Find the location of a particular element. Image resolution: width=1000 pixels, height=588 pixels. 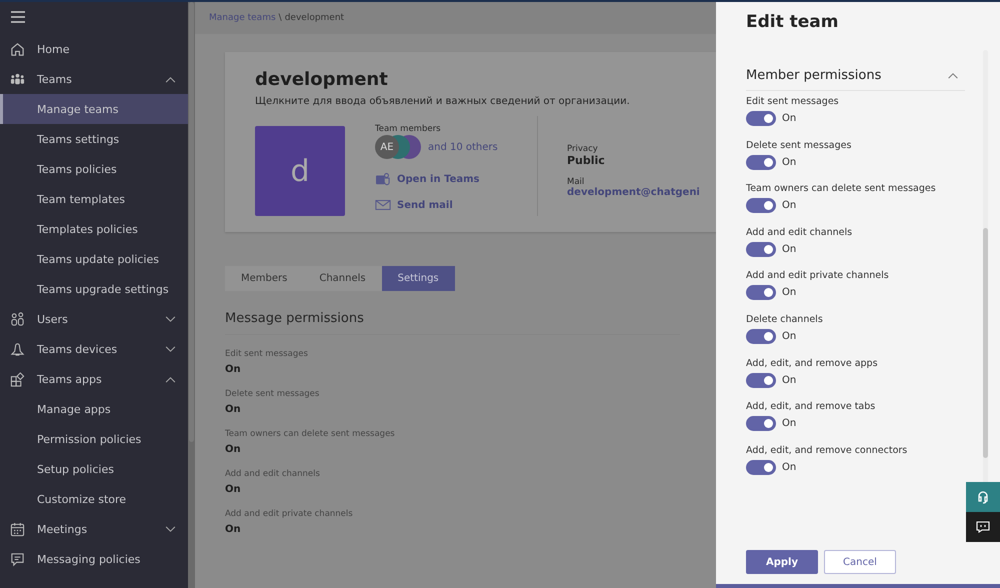

privacy-value: Public is located at coordinates (586, 160).